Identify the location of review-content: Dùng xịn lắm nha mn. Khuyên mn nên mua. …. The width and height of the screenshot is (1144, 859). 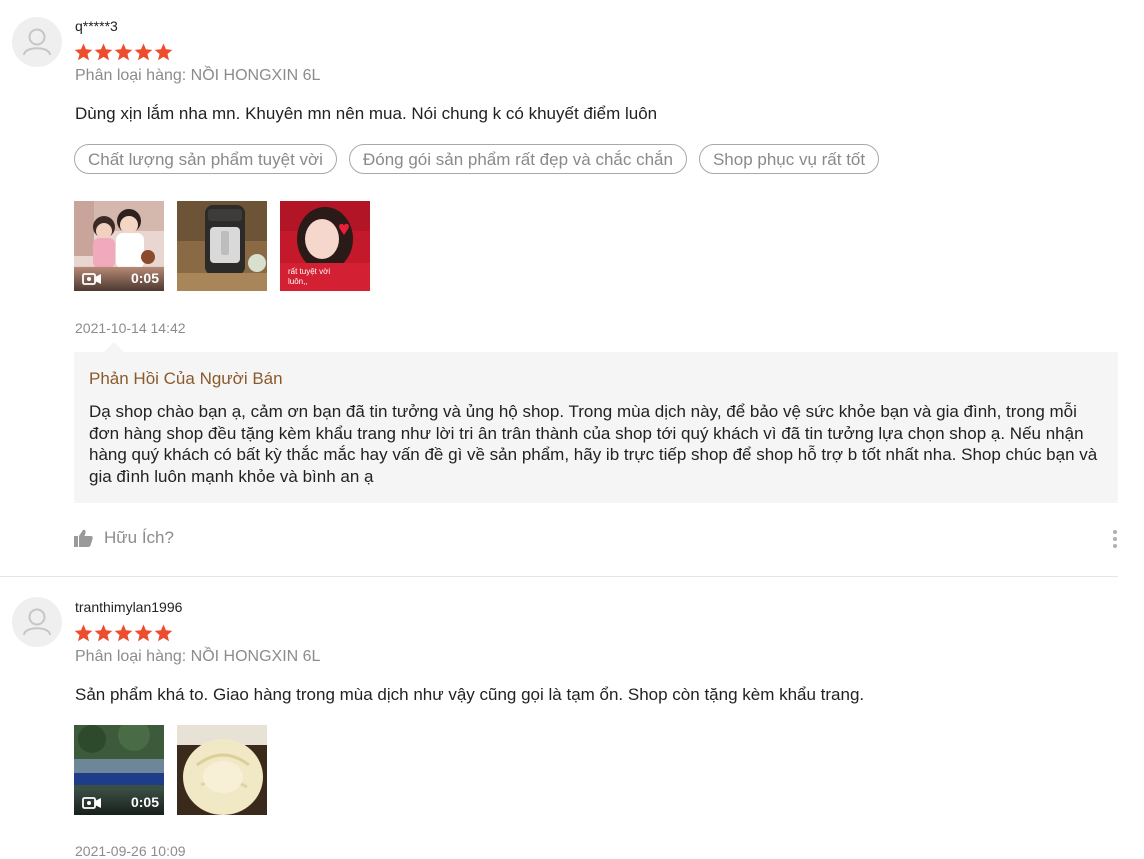
(366, 113).